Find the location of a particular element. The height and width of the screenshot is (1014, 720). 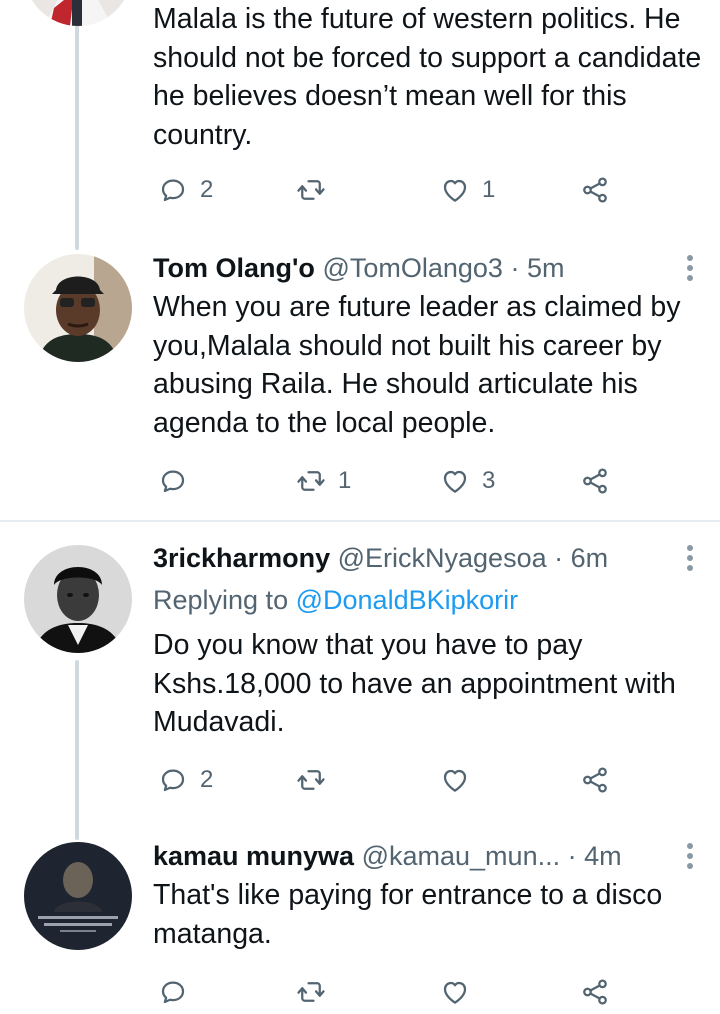

tweet-divider is located at coordinates (360, 521).